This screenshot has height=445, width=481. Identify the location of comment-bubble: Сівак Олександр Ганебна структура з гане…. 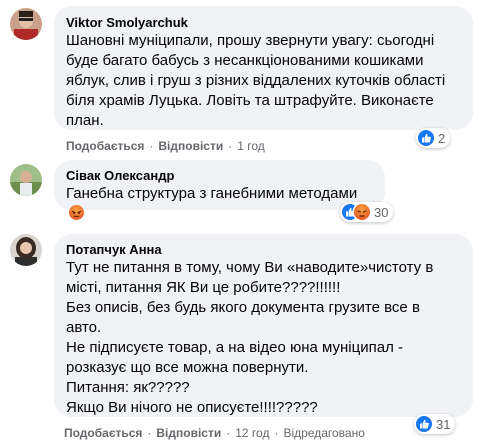
(219, 190).